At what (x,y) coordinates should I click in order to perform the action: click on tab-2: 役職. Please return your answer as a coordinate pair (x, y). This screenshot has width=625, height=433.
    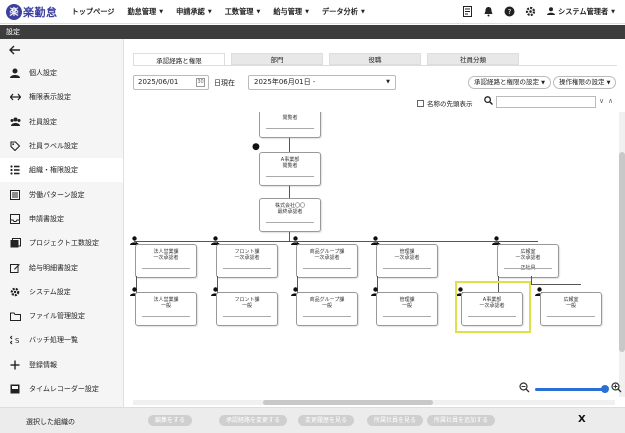
    Looking at the image, I should click on (375, 59).